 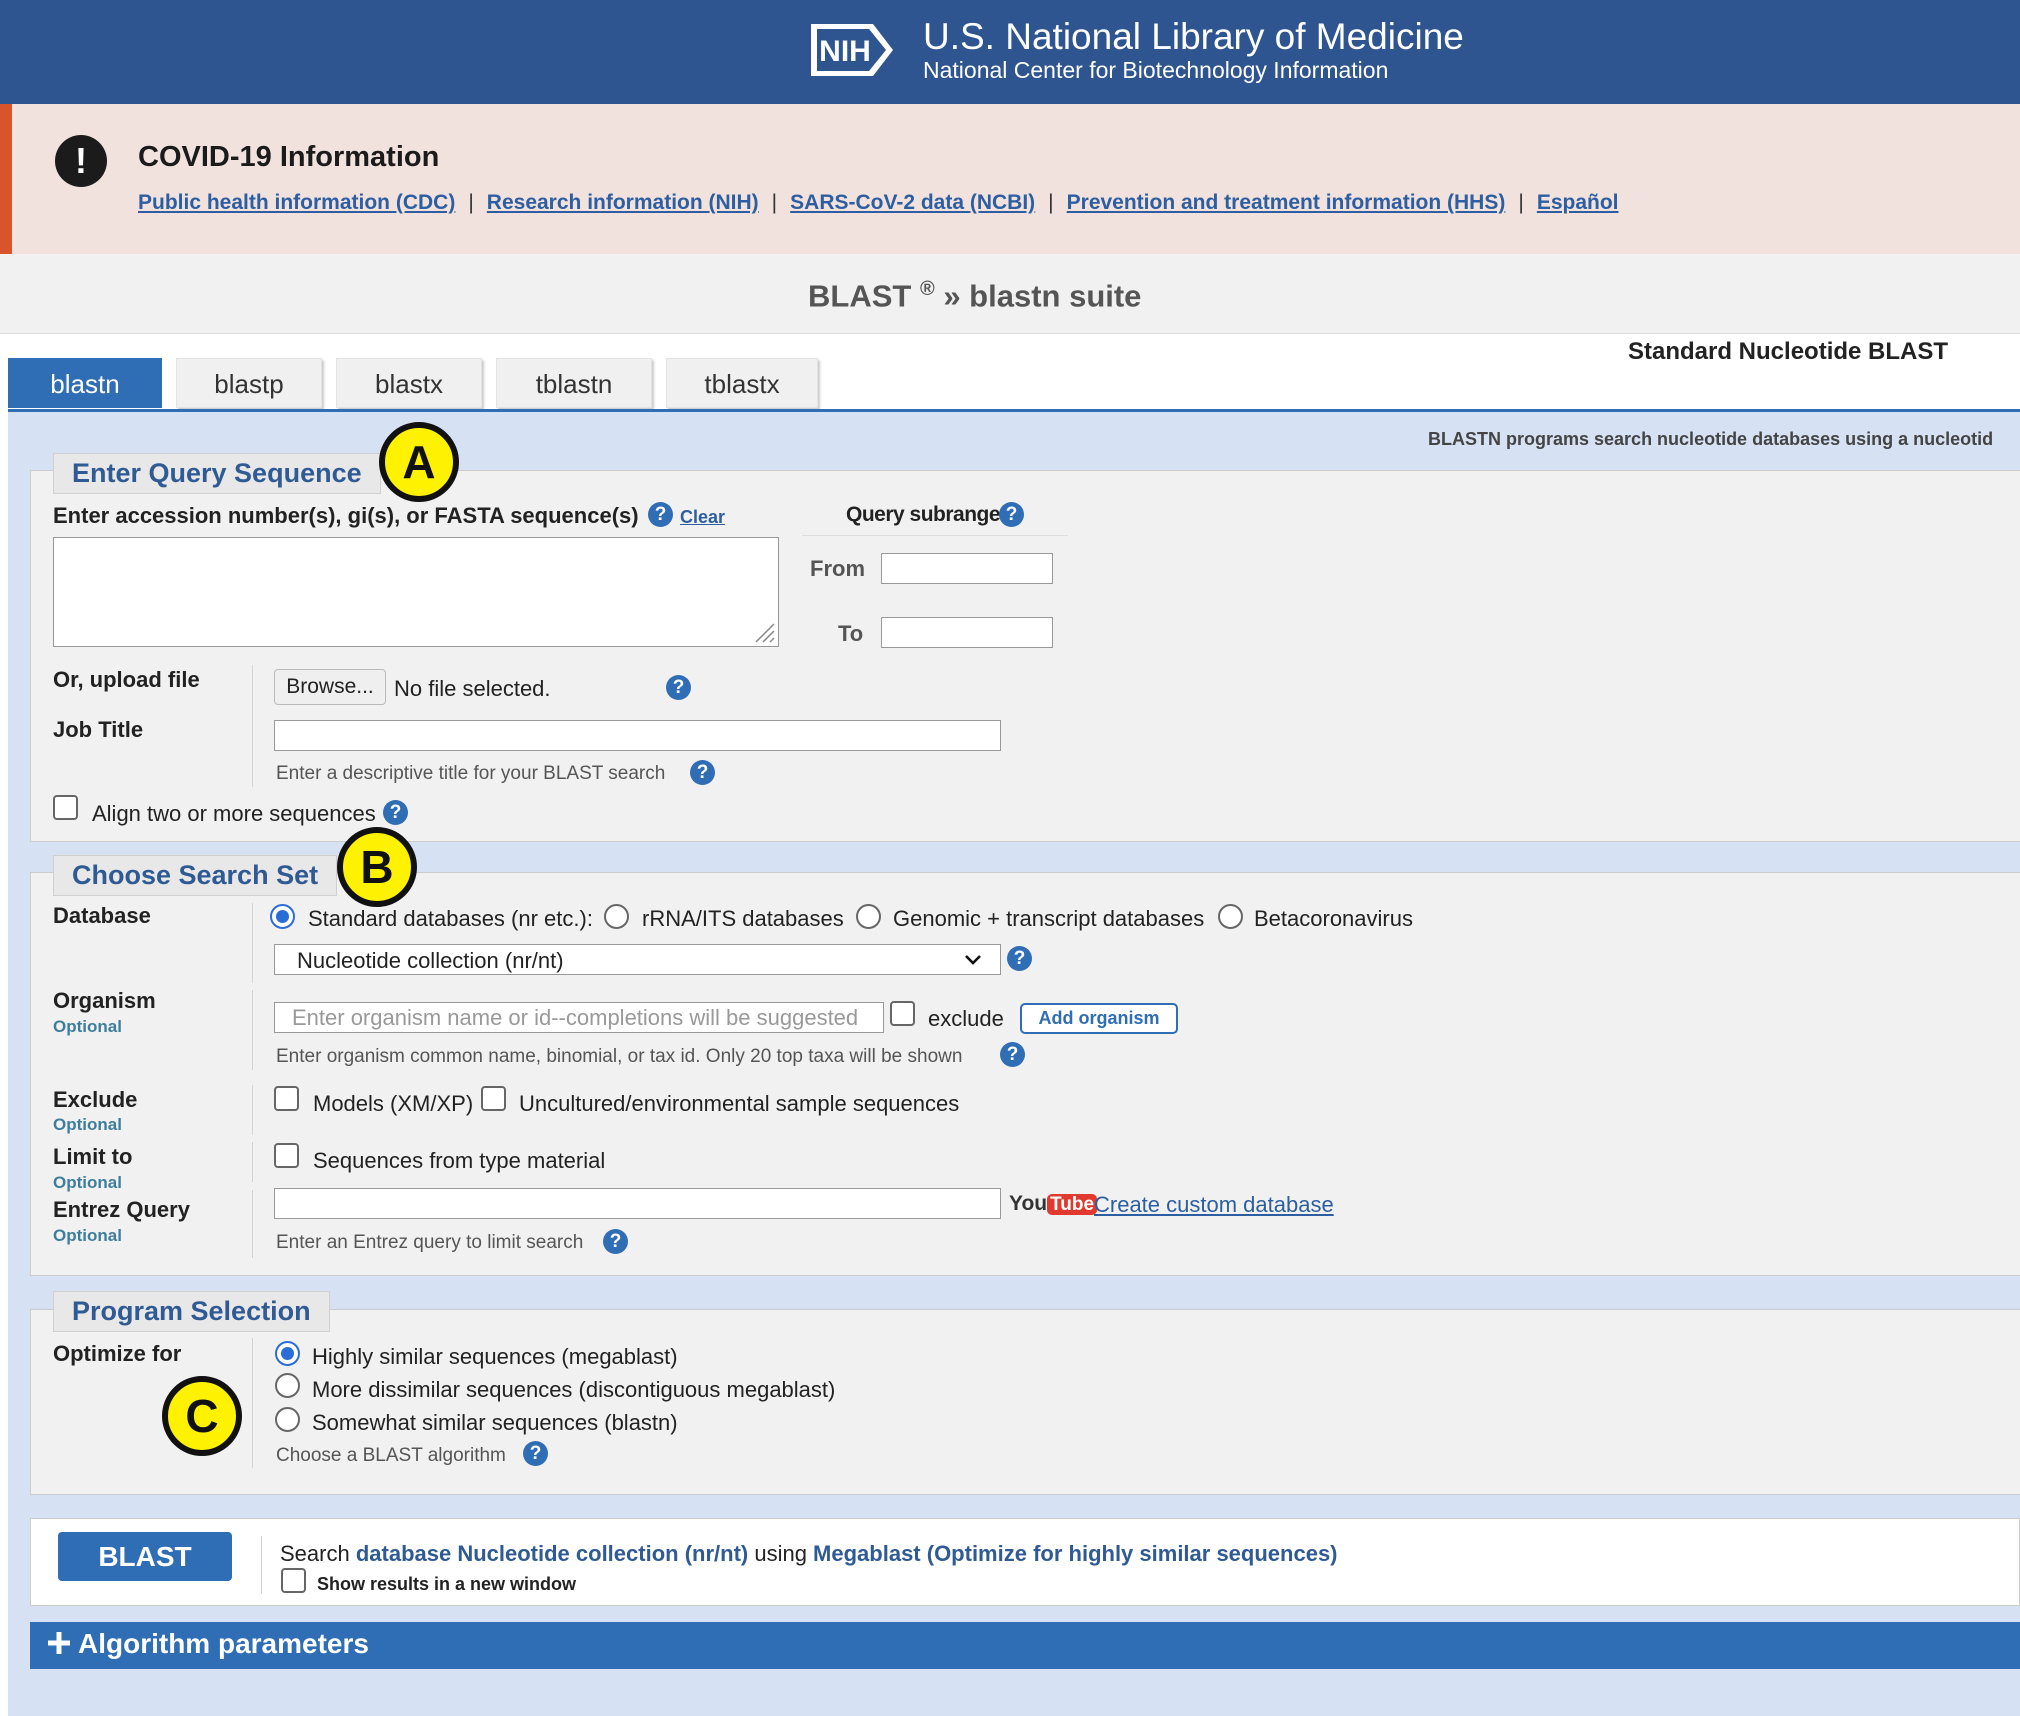 I want to click on standard-nucleotide-label: Standard Nucleotide BLAST, so click(x=1788, y=351).